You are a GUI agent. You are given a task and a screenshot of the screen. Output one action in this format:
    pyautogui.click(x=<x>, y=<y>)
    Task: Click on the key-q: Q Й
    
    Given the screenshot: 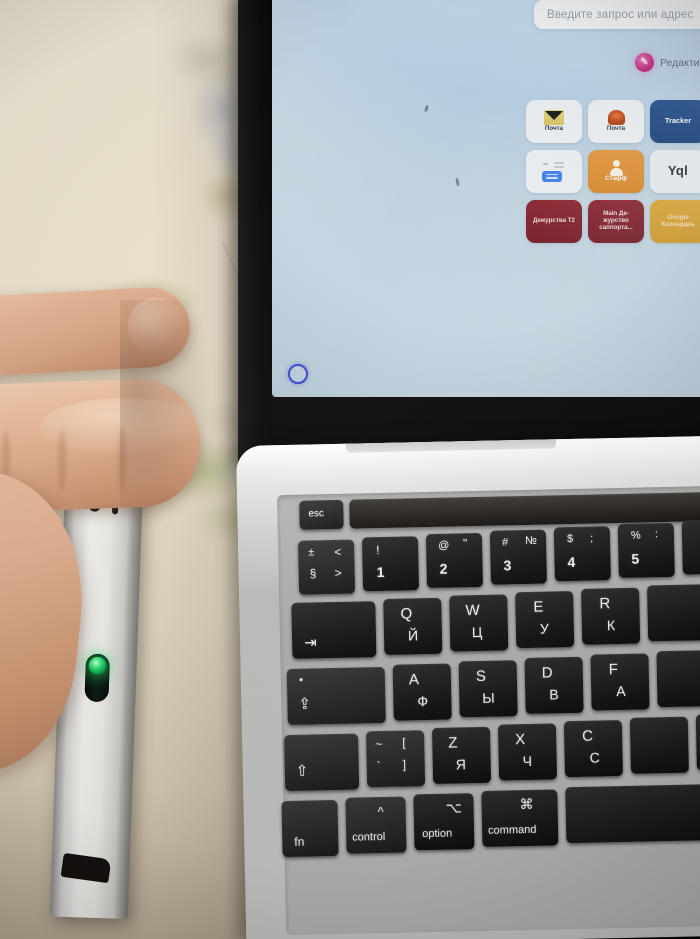 What is the action you would take?
    pyautogui.click(x=413, y=626)
    